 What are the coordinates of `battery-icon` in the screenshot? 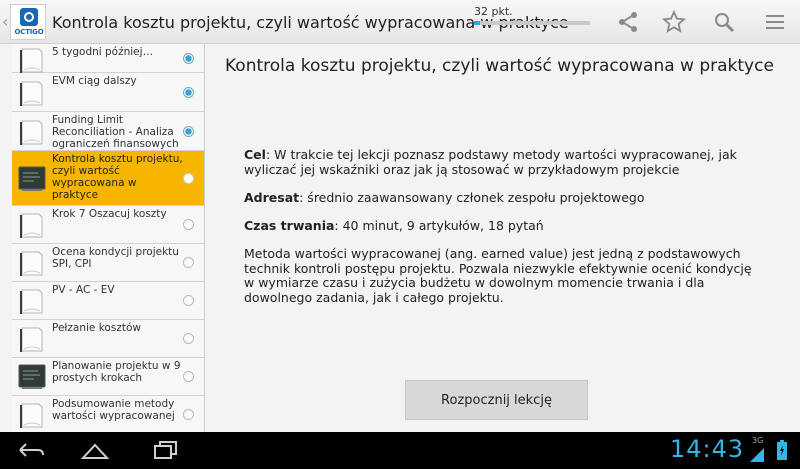 It's located at (782, 450).